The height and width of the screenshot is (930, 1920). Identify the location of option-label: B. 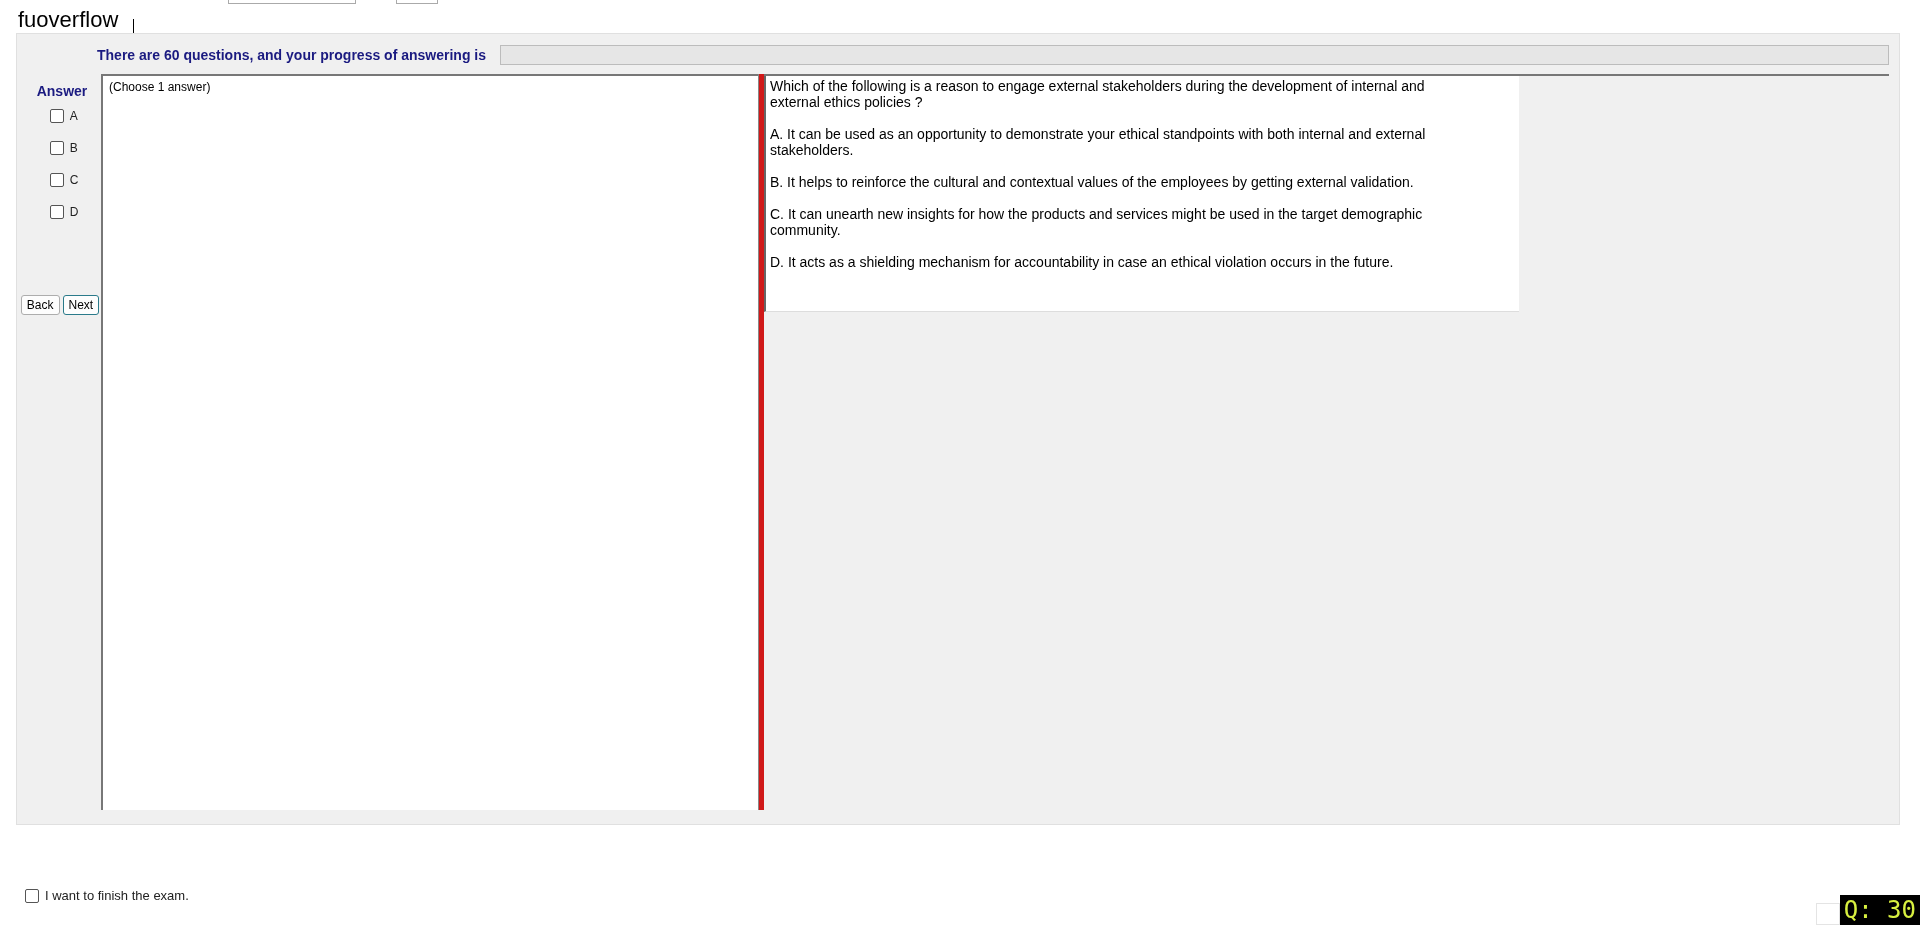
(73, 148).